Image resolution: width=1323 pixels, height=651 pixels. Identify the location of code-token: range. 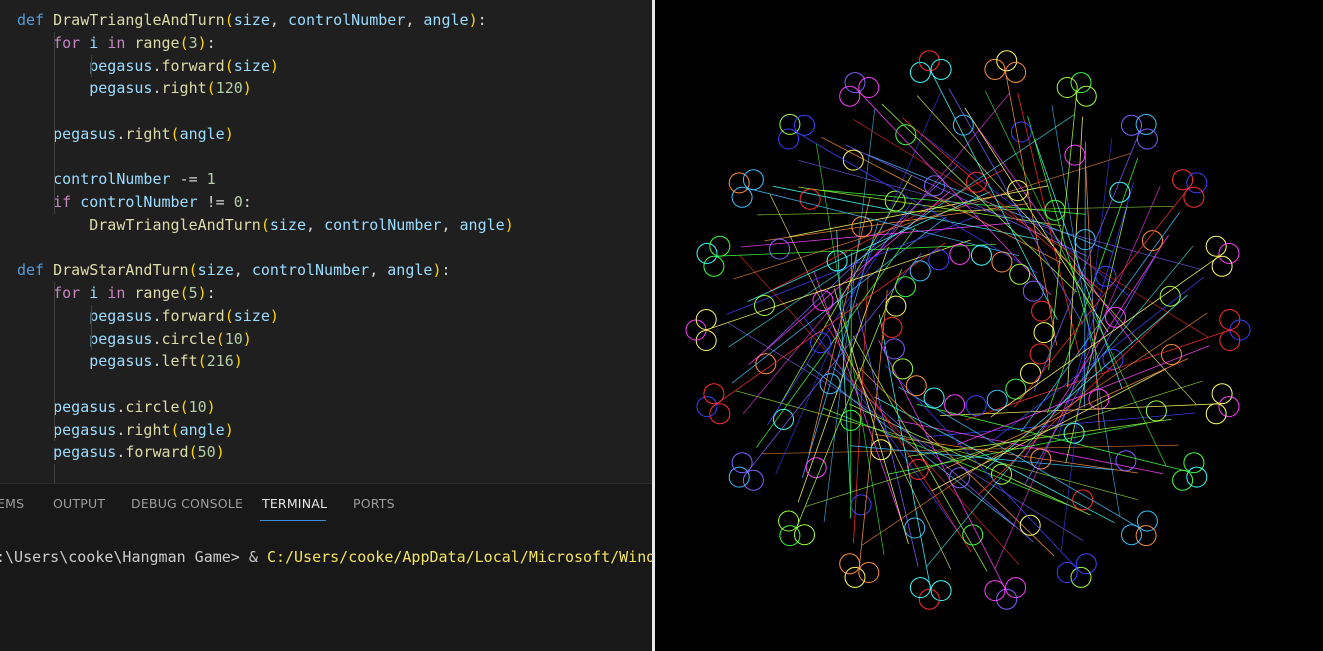
(157, 293).